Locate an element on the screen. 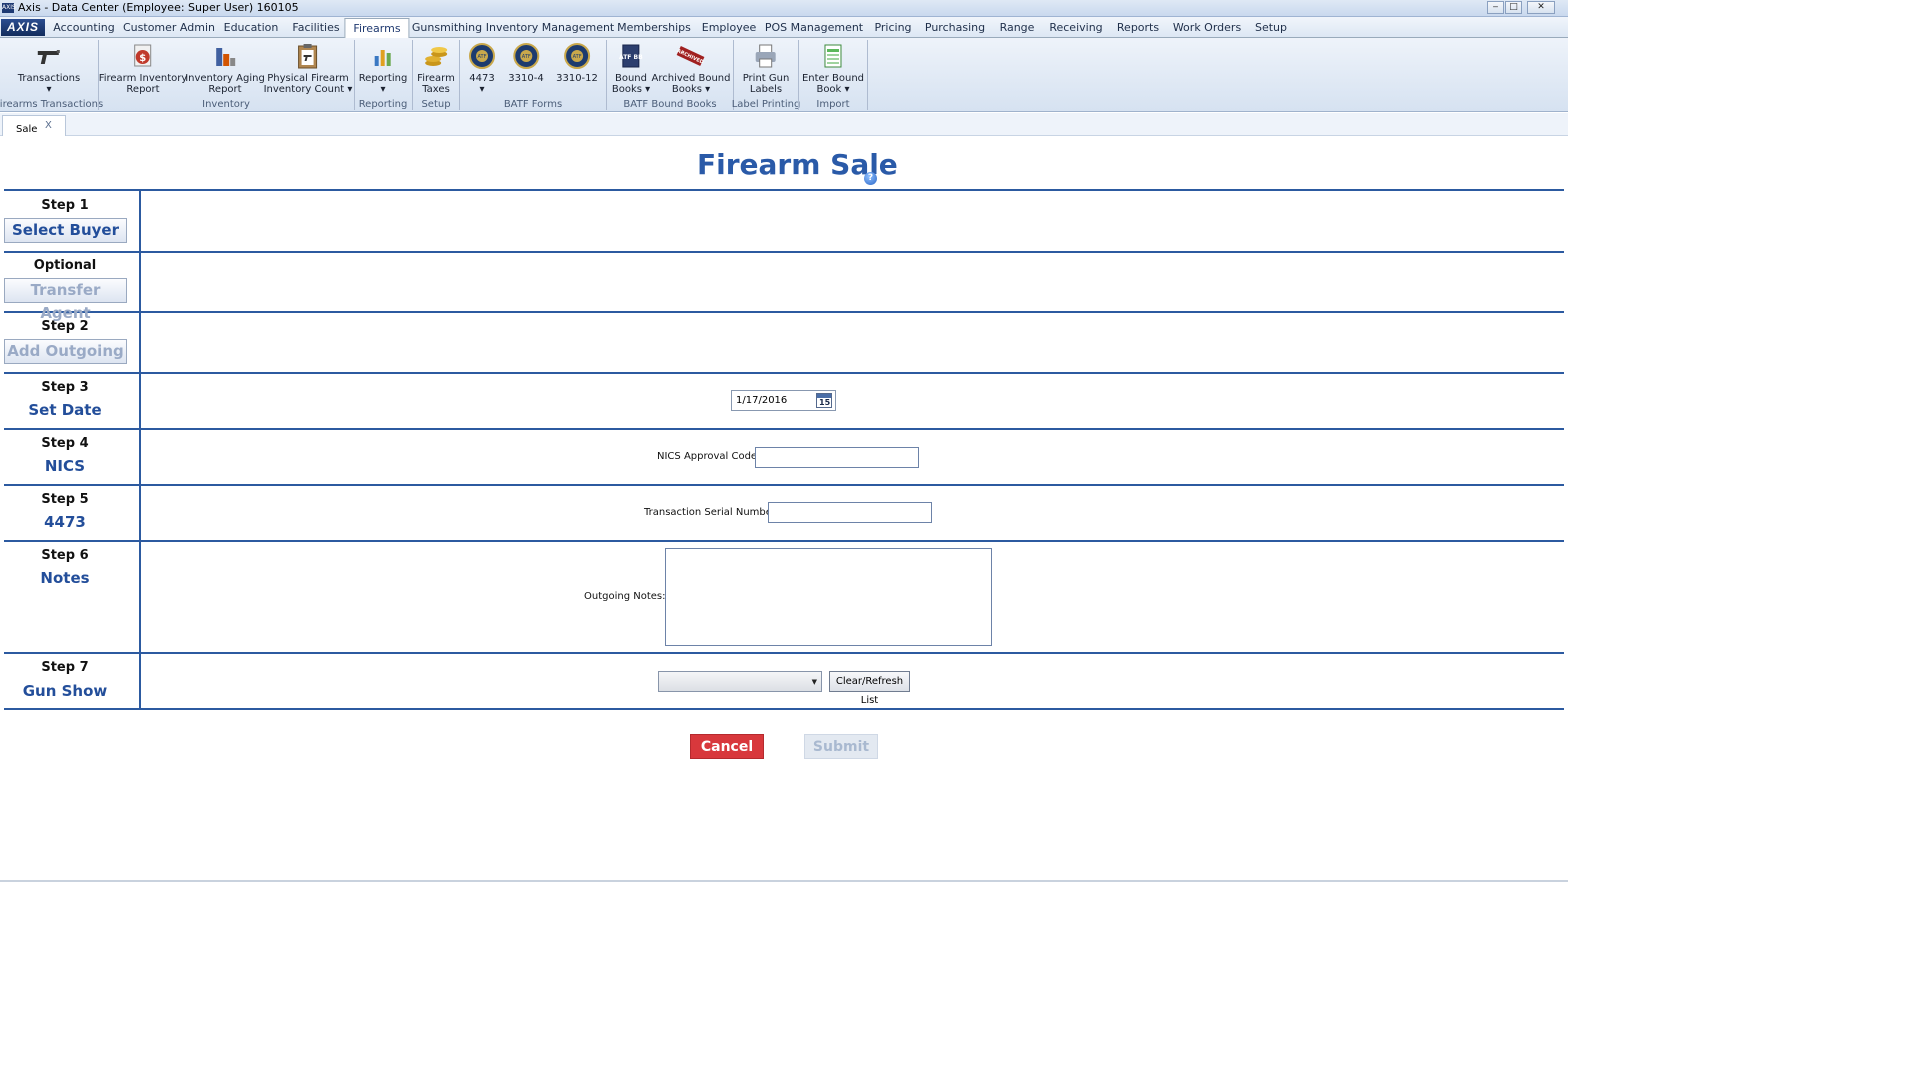 The image size is (1920, 1080). ribbon-transactions-button: Transactions ▾ is located at coordinates (49, 68).